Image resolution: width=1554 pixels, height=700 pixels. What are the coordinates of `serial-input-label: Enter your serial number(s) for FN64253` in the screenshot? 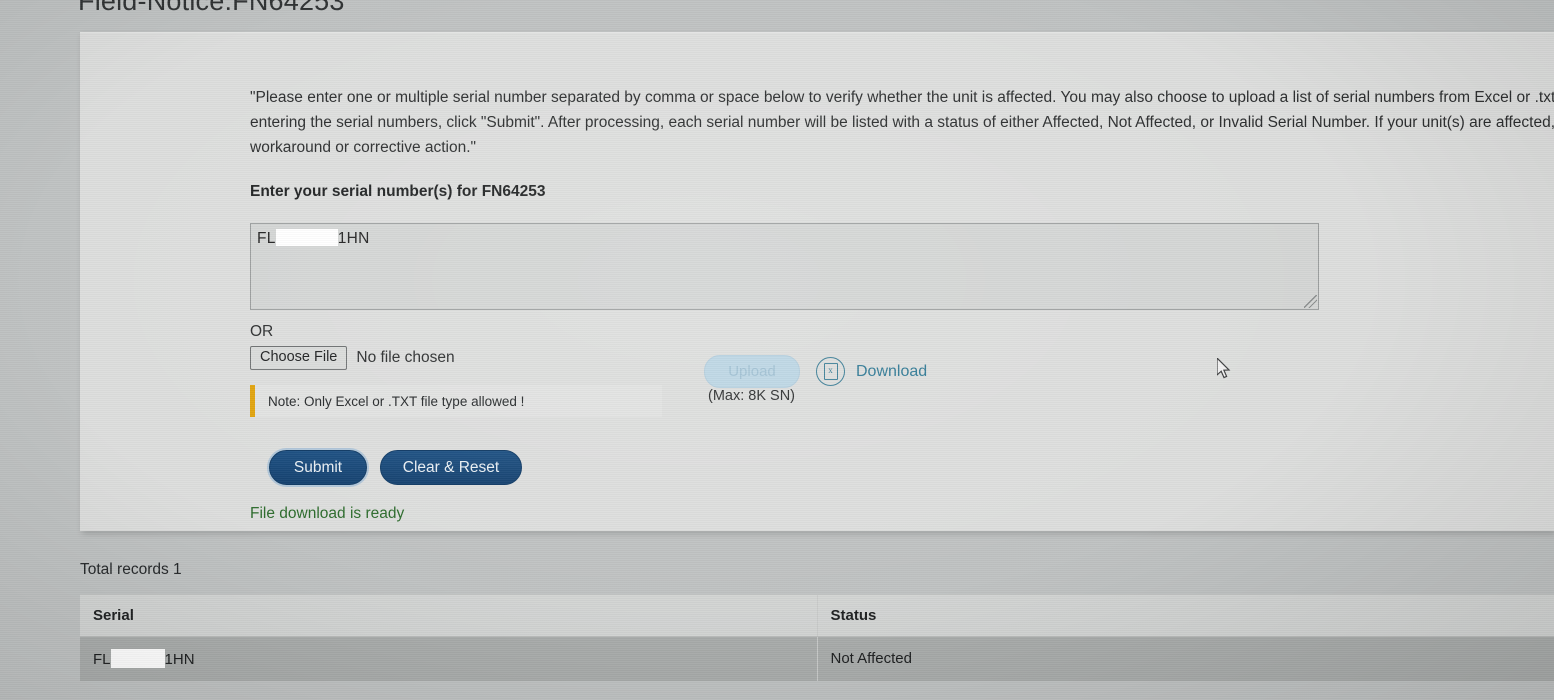 It's located at (398, 191).